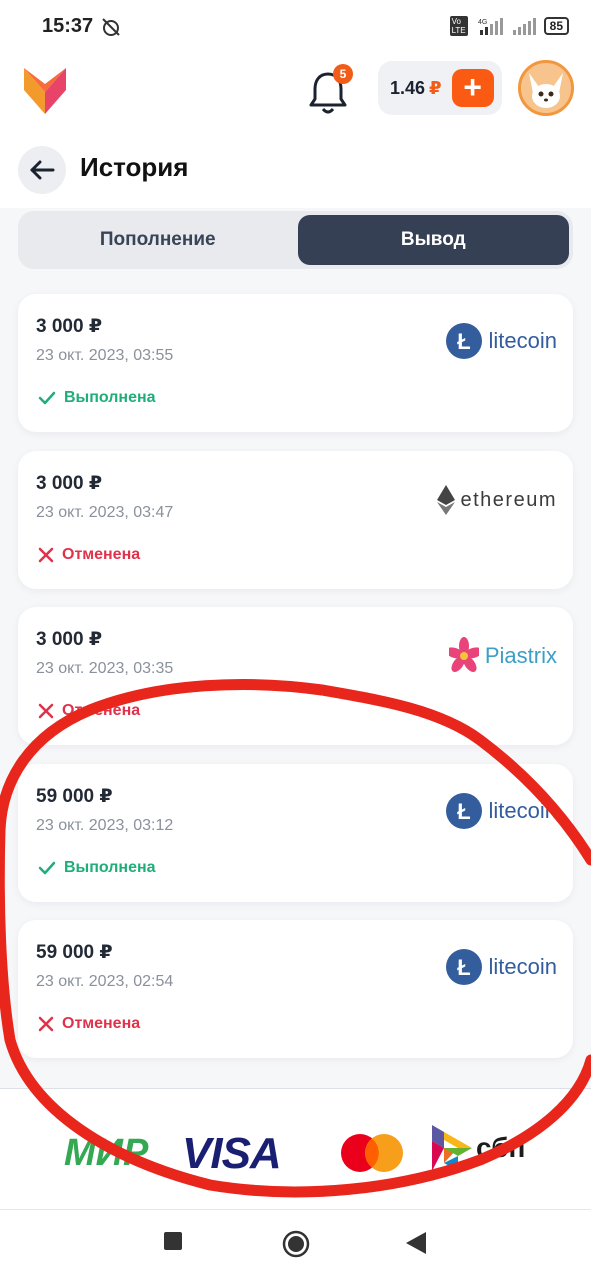 The height and width of the screenshot is (1280, 591). I want to click on payment-method-name: ethereum, so click(508, 499).